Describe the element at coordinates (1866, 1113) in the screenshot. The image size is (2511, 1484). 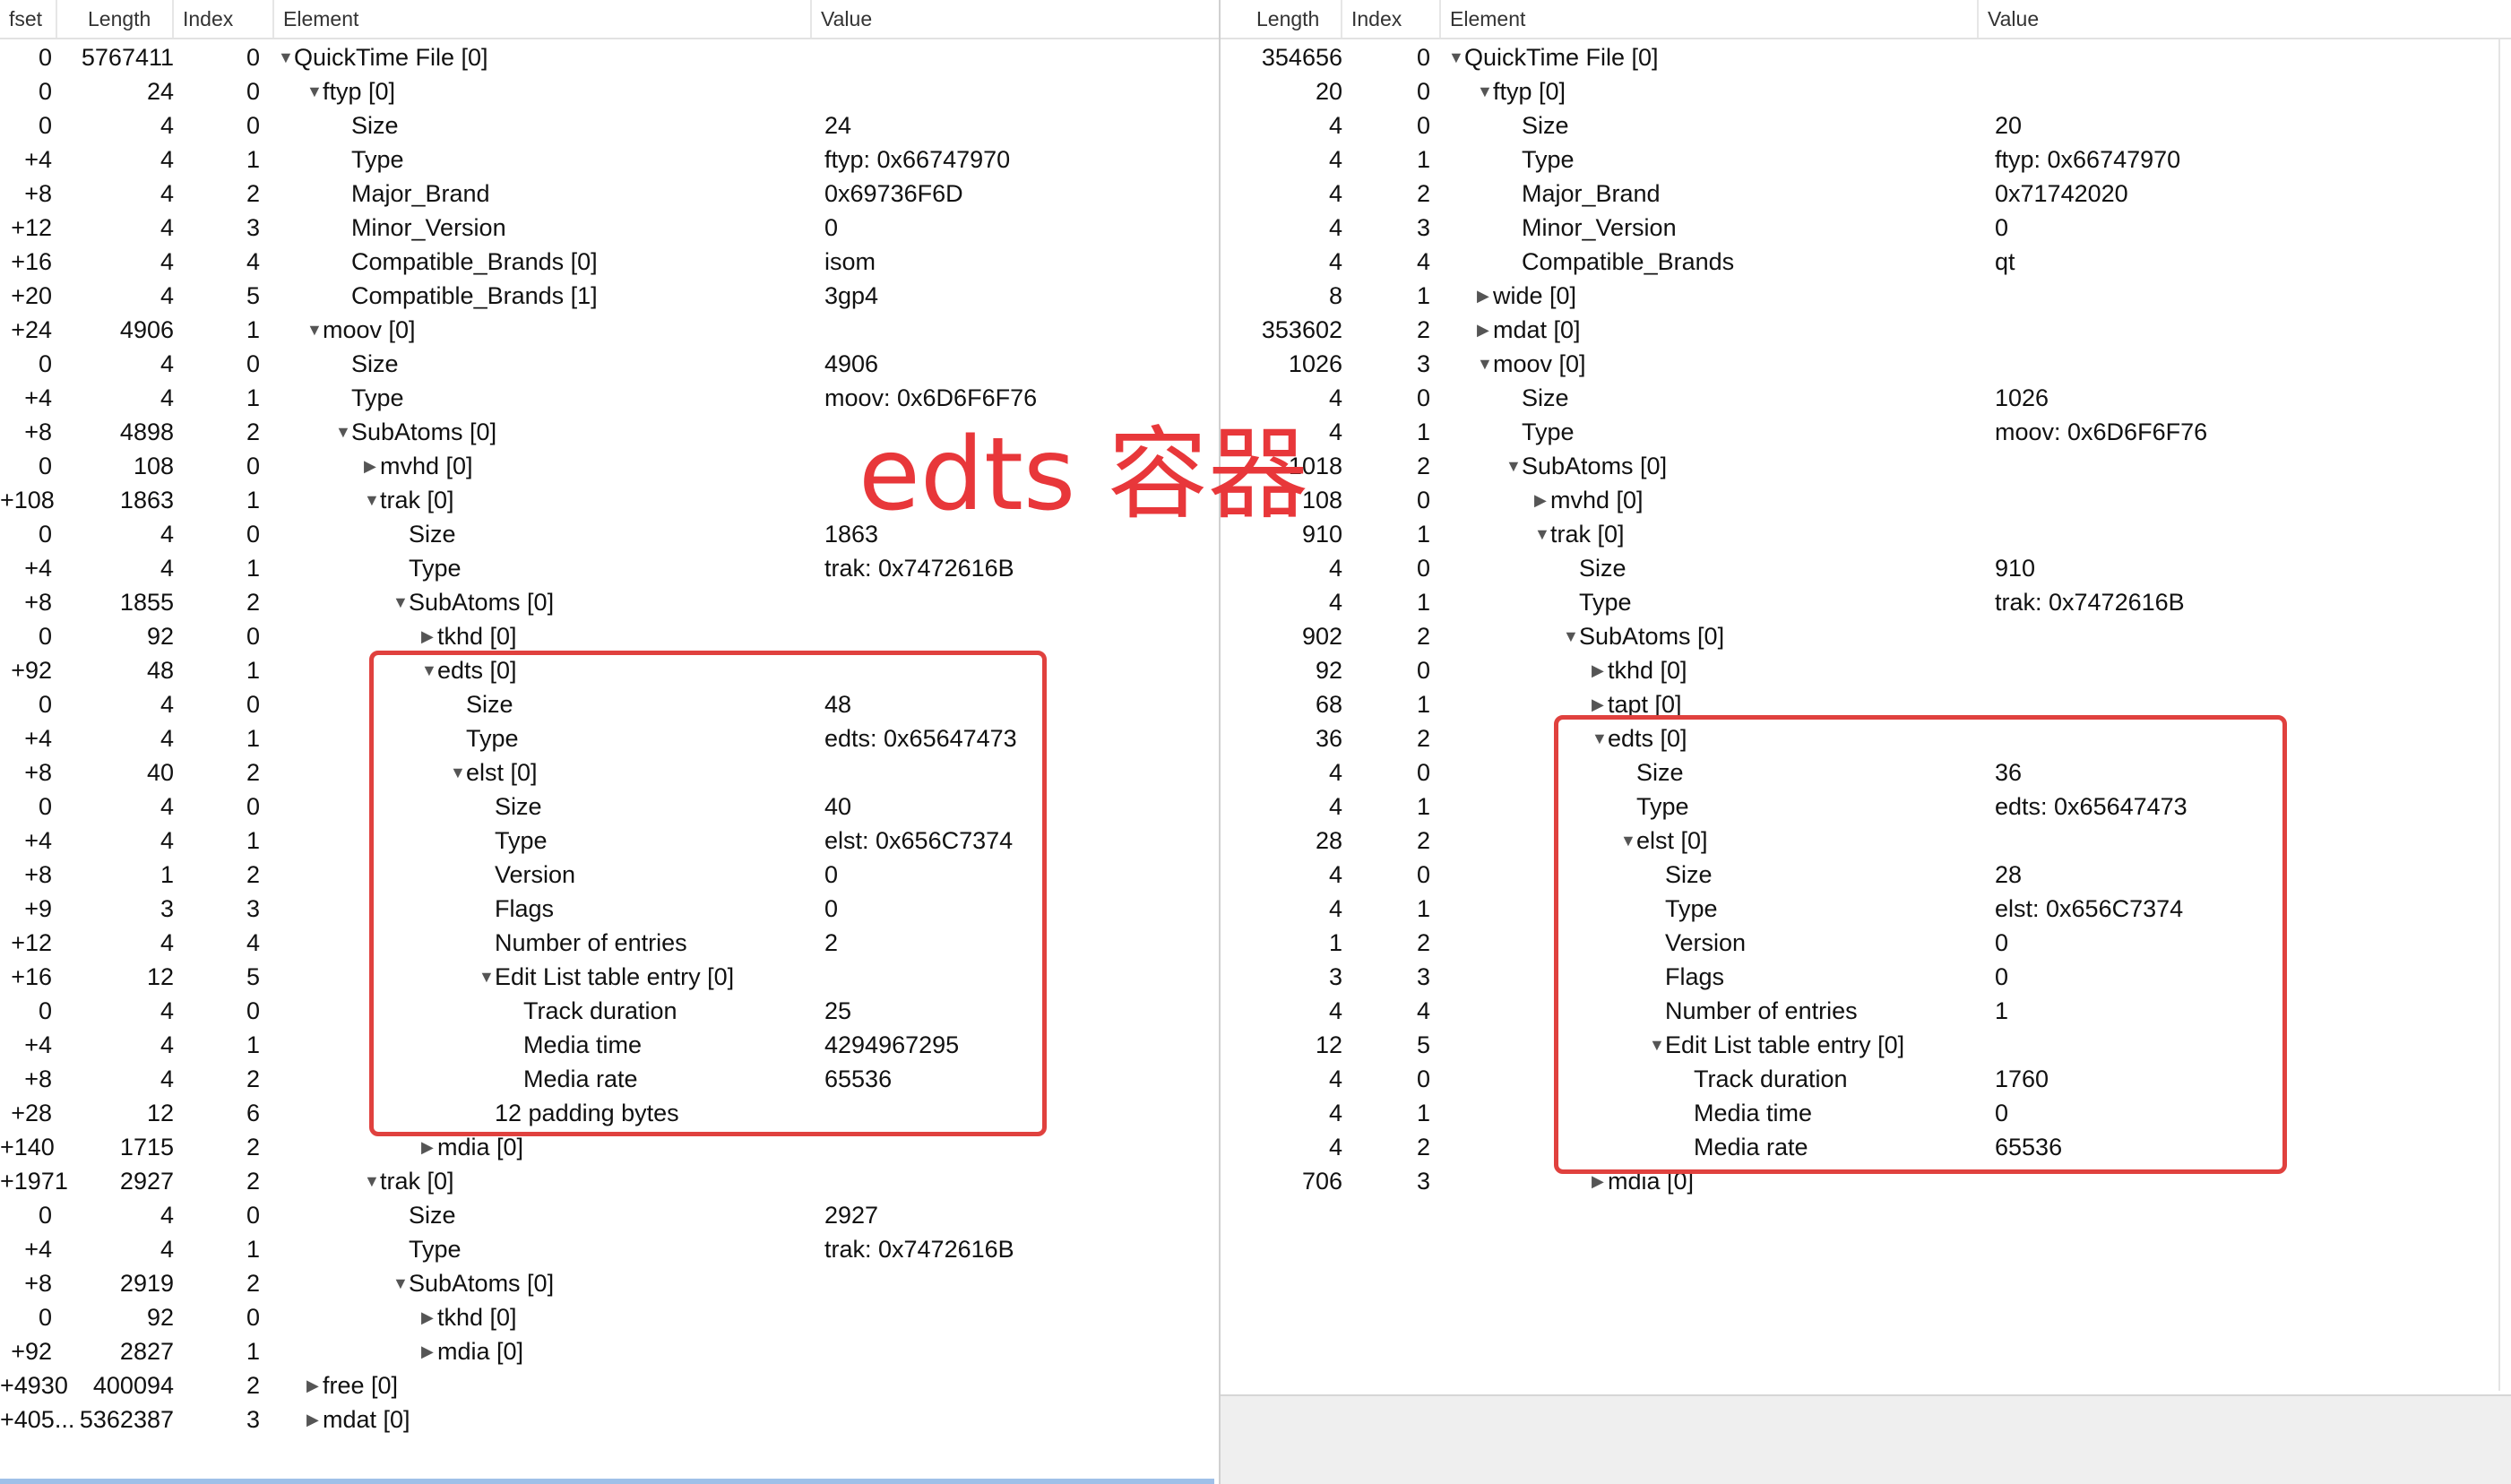
I see `tree-row: 4 1 Media time 0` at that location.